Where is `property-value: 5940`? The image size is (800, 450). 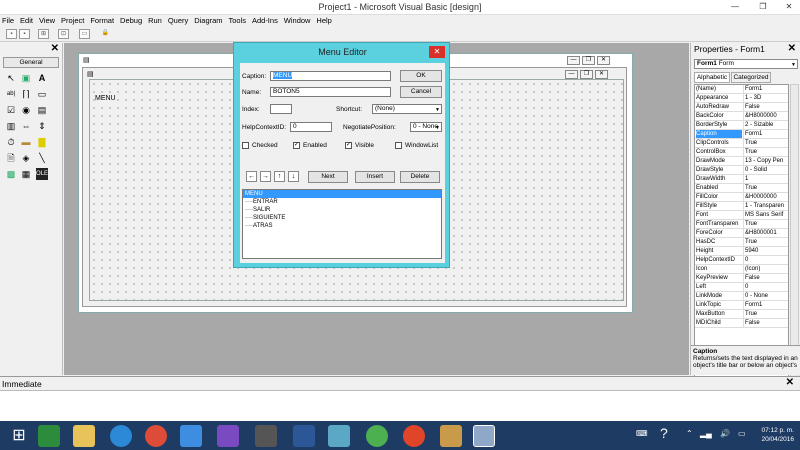 property-value: 5940 is located at coordinates (765, 251).